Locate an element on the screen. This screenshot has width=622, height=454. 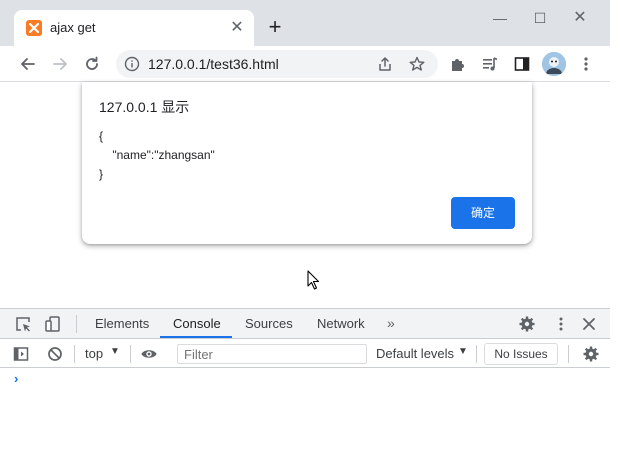
window-edge is located at coordinates (616, 227).